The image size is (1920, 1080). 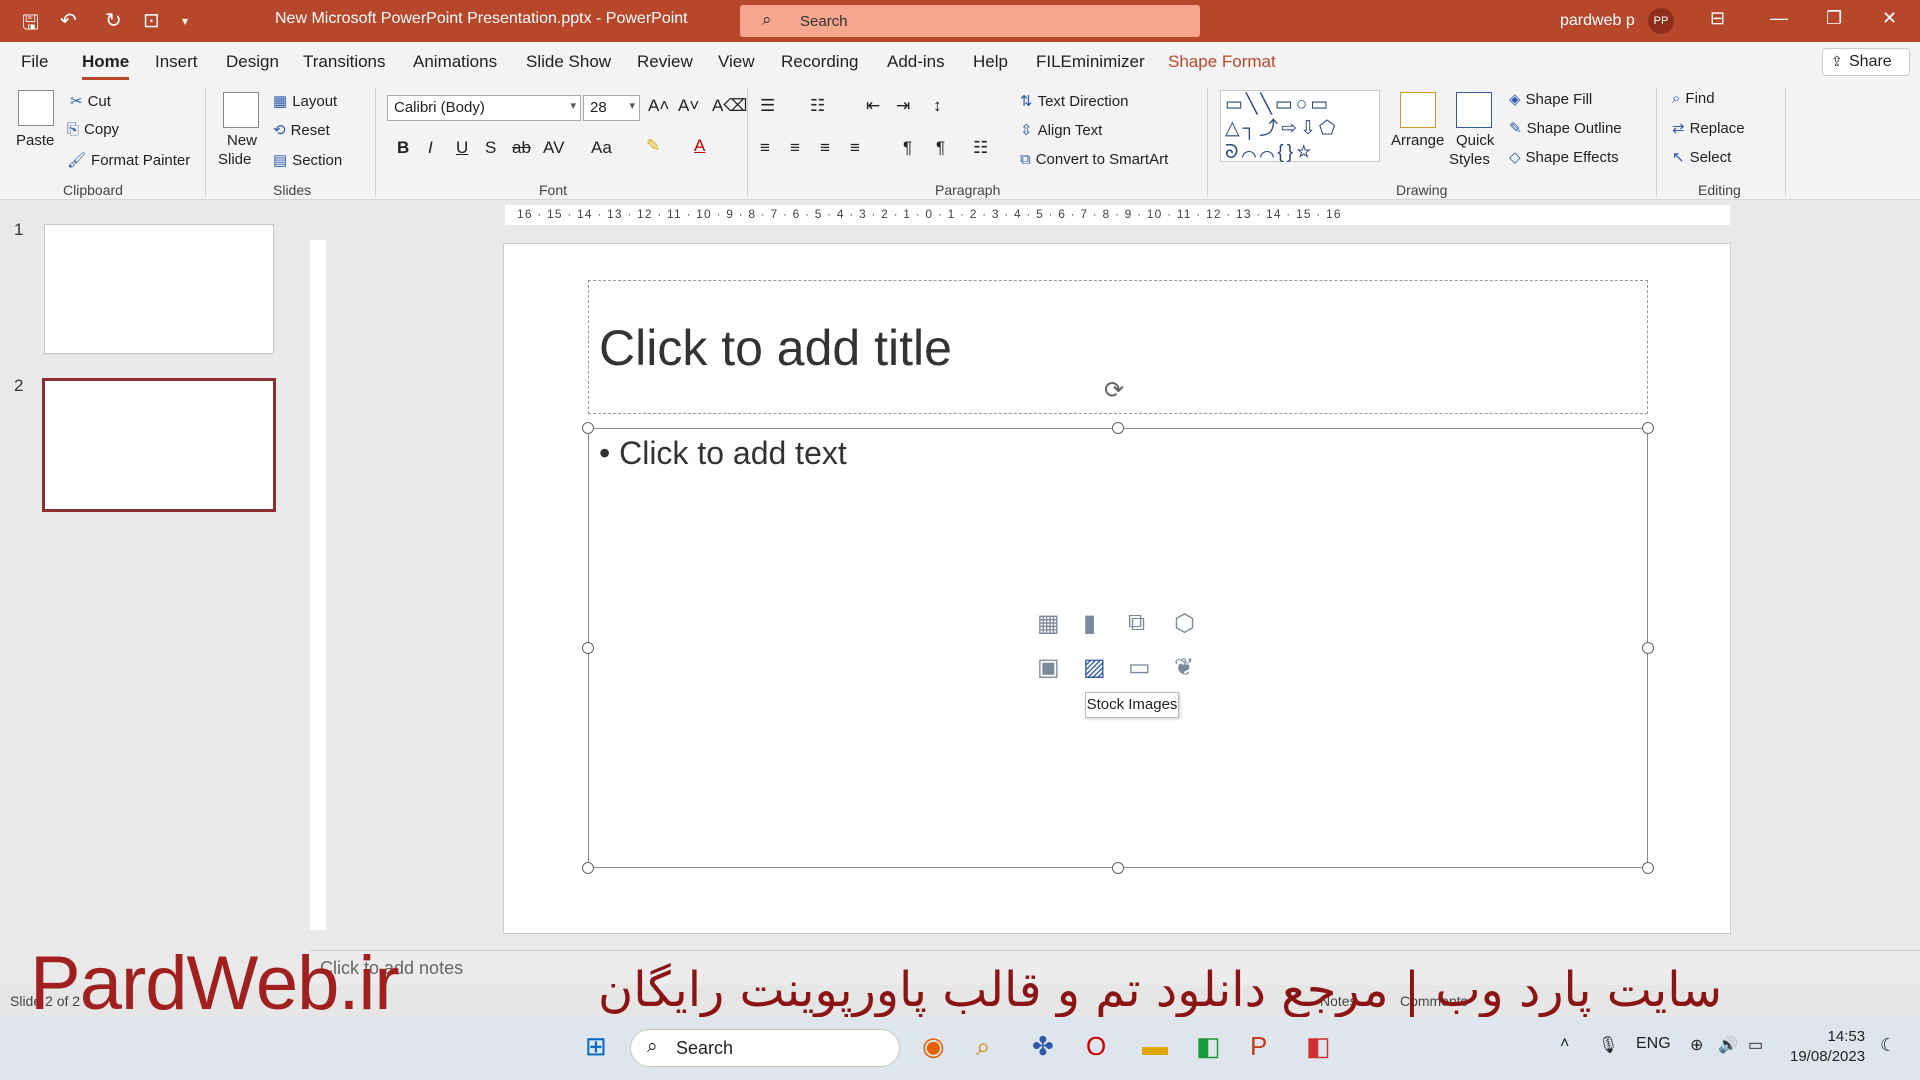 What do you see at coordinates (1701, 157) in the screenshot?
I see `select-button: ↖ Select` at bounding box center [1701, 157].